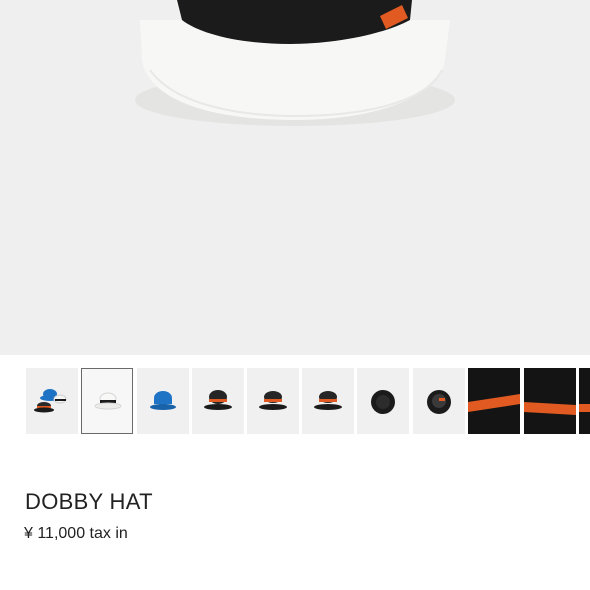 Image resolution: width=590 pixels, height=590 pixels. What do you see at coordinates (295, 63) in the screenshot?
I see `white-bucket-hat-image` at bounding box center [295, 63].